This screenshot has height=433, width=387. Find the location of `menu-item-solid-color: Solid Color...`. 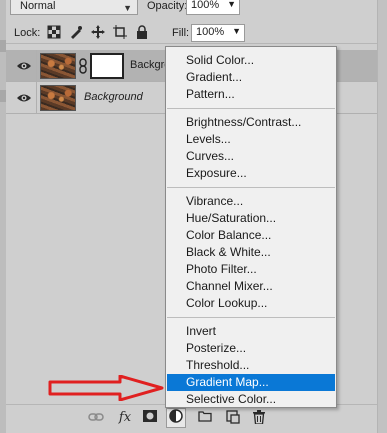

menu-item-solid-color: Solid Color... is located at coordinates (251, 60).